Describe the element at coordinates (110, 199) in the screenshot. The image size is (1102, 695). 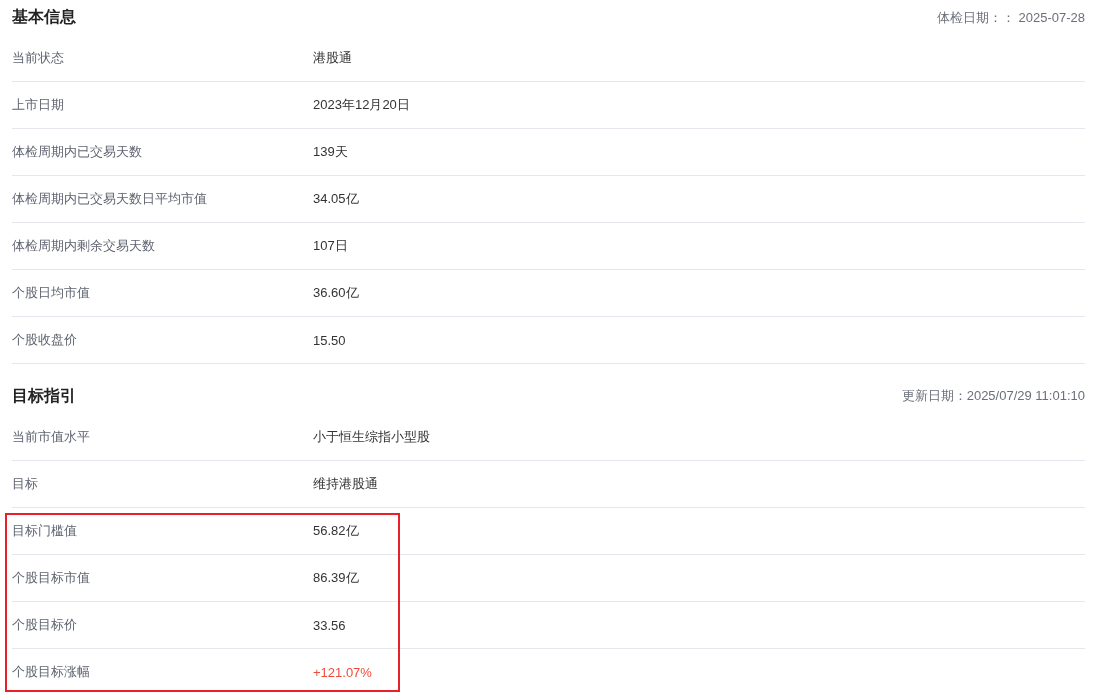
I see `field-label: 体检周期内已交易天数日平均市值` at that location.